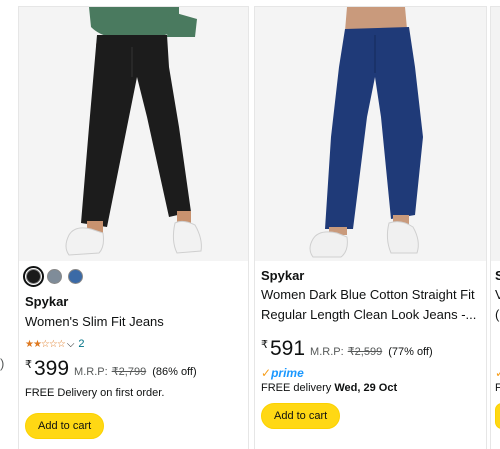 This screenshot has height=449, width=500. What do you see at coordinates (174, 372) in the screenshot?
I see `discount: (86% off)` at bounding box center [174, 372].